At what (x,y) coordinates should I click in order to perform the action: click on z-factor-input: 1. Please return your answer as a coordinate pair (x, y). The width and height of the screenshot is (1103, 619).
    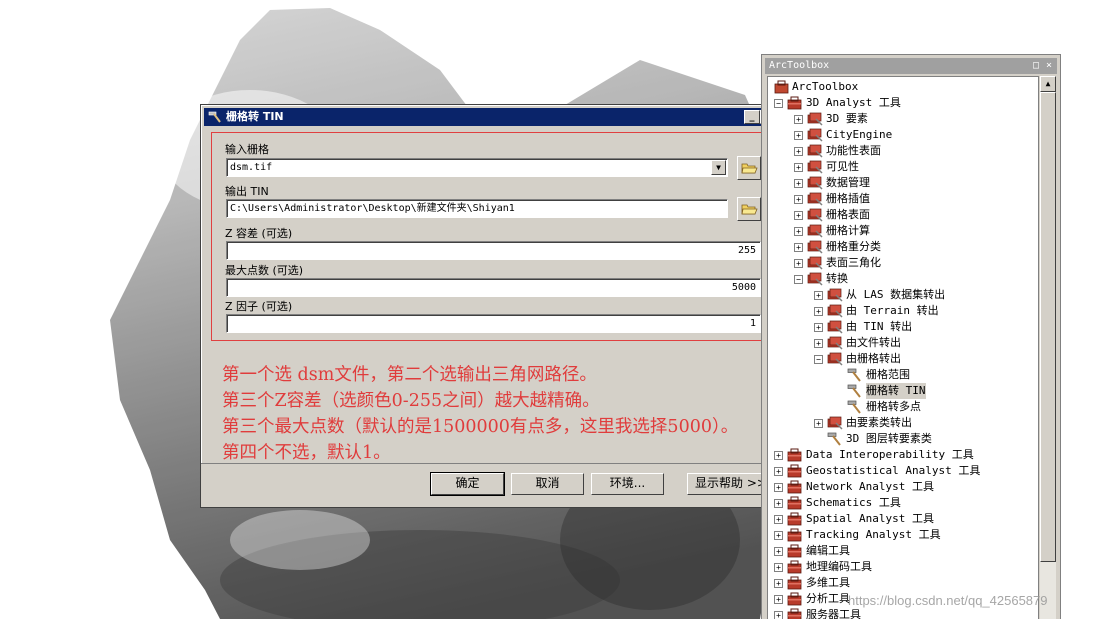
    Looking at the image, I should click on (493, 323).